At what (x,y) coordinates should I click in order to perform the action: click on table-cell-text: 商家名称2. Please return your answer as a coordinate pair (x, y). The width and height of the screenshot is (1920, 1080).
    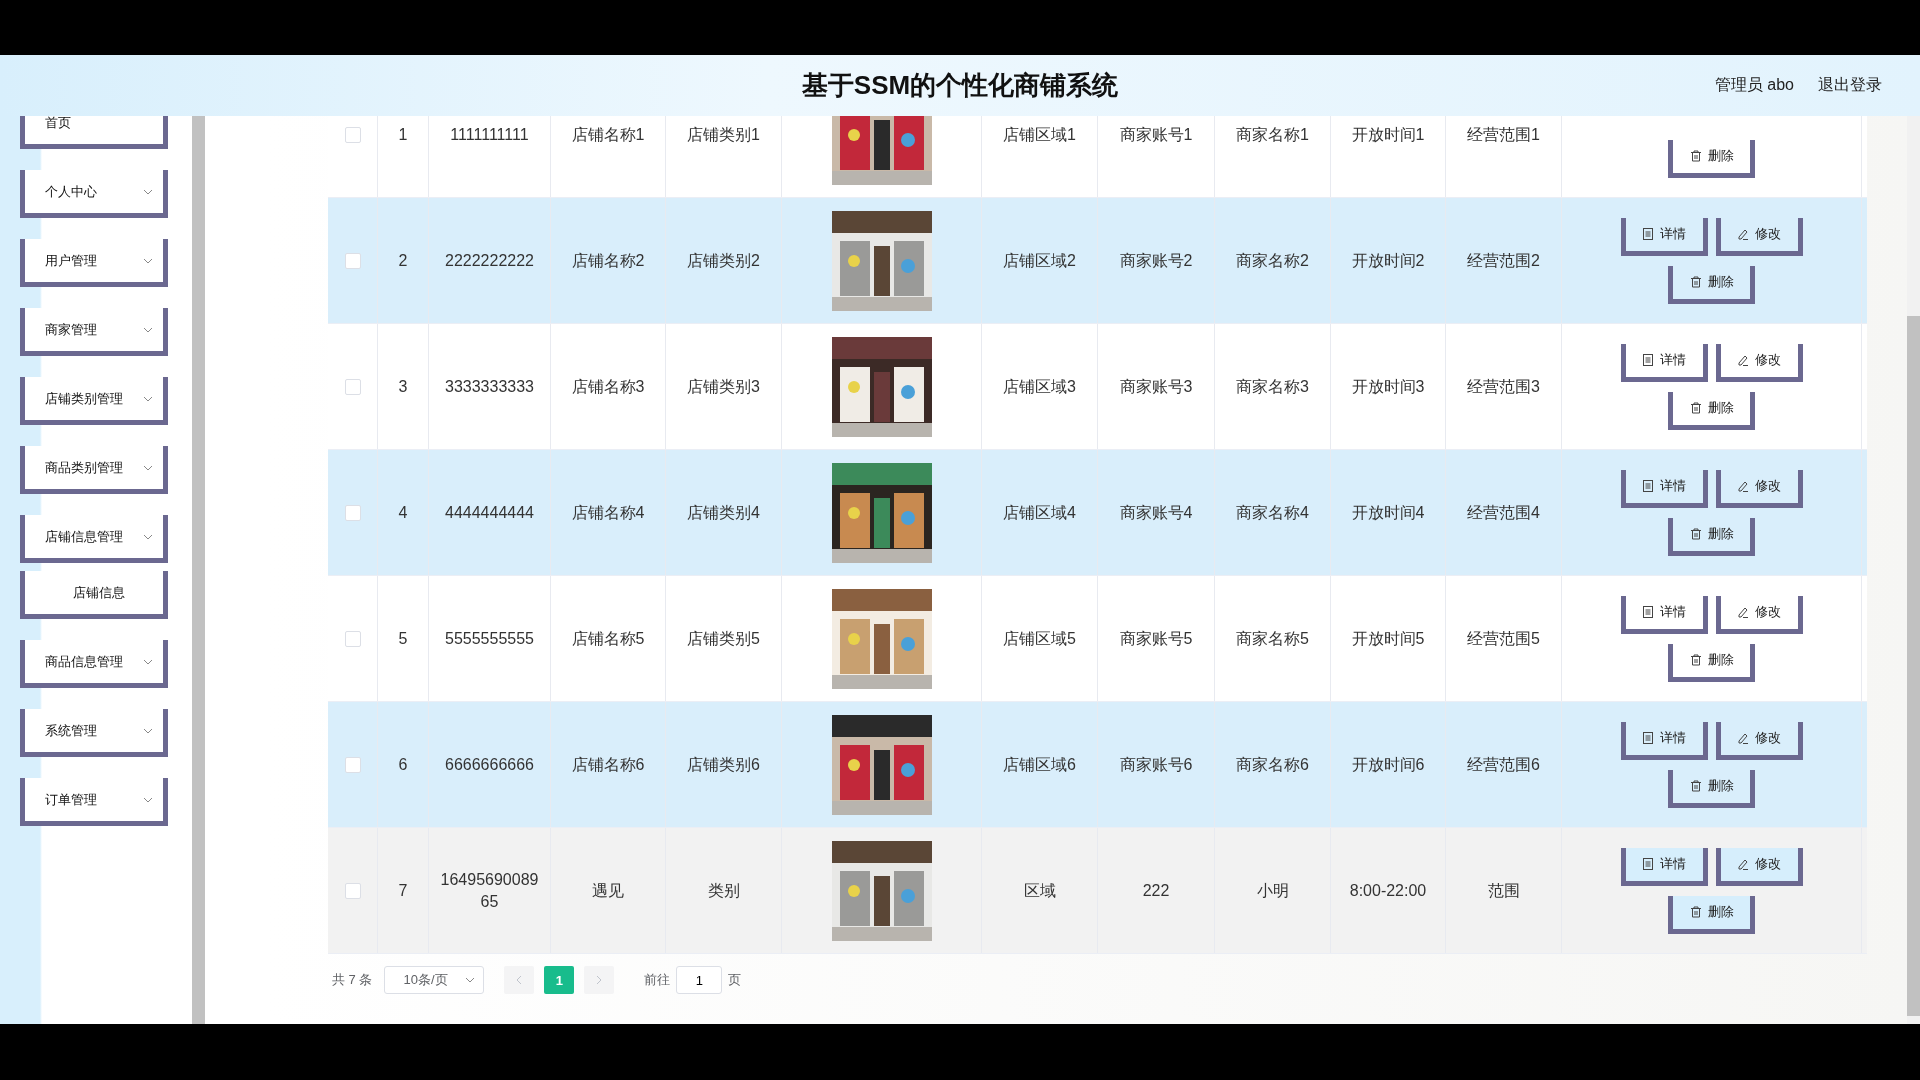
    Looking at the image, I should click on (1272, 260).